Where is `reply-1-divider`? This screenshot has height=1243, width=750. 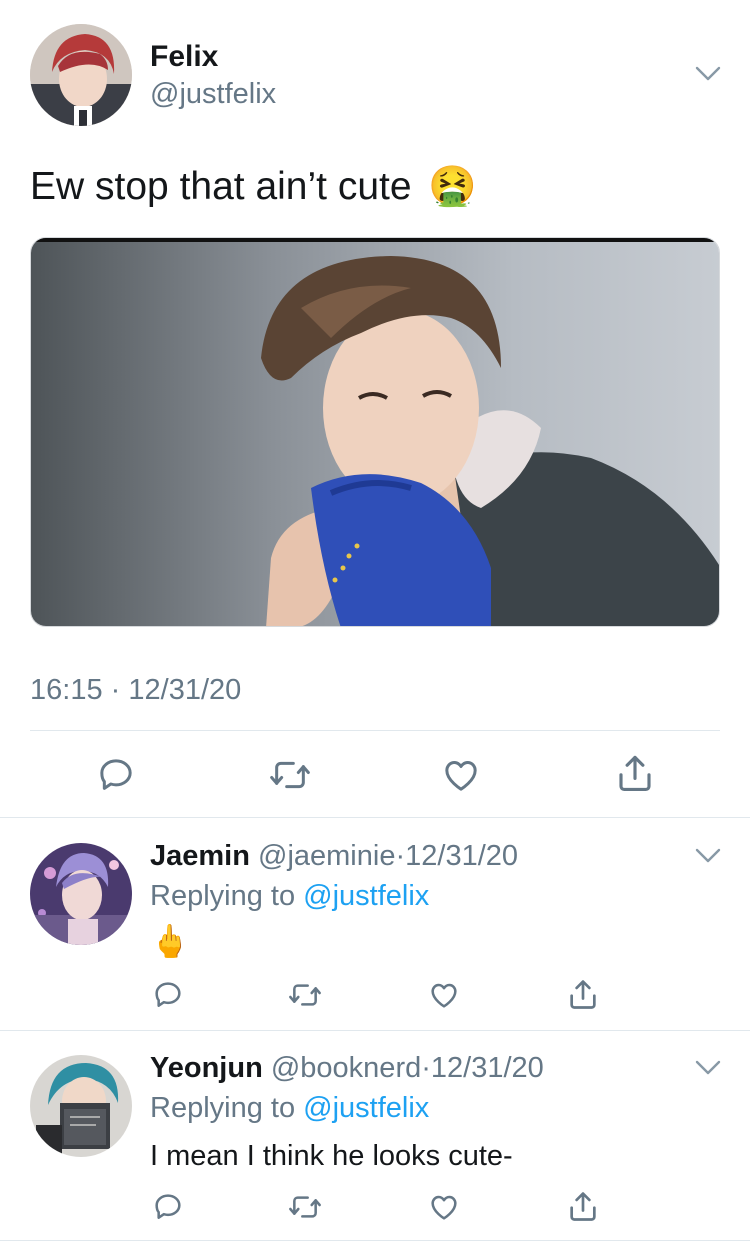 reply-1-divider is located at coordinates (375, 1030).